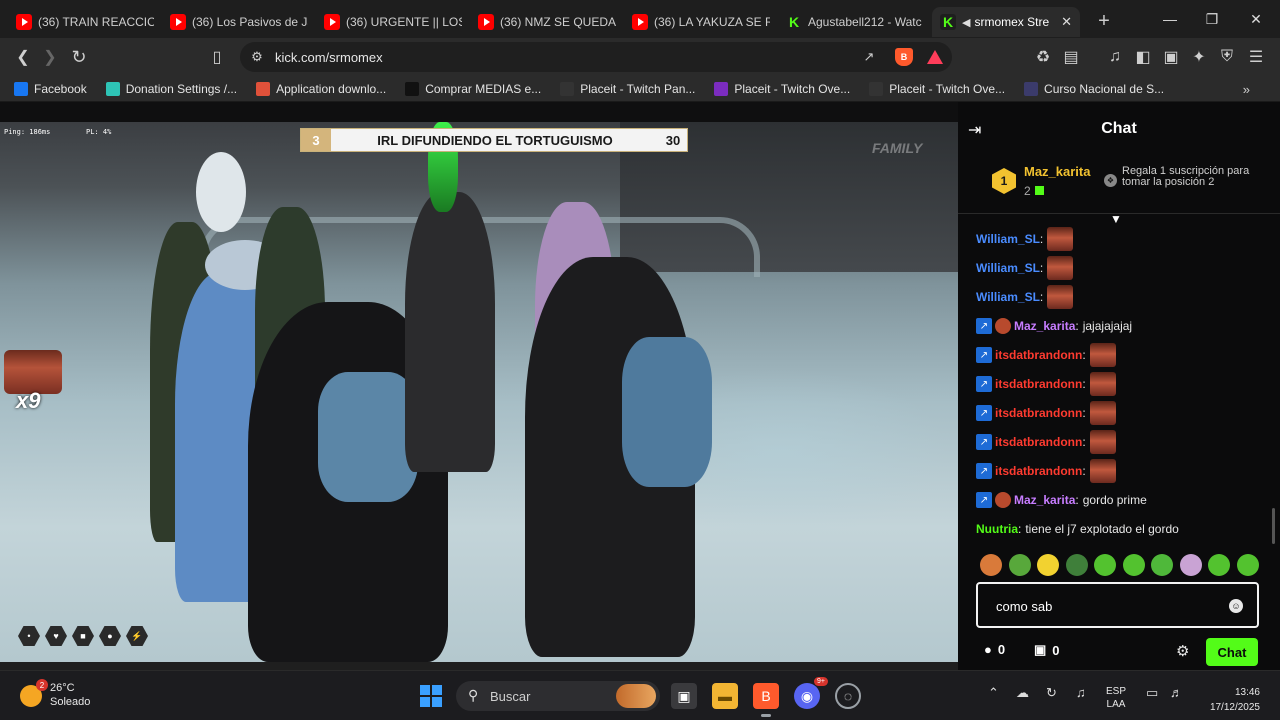  Describe the element at coordinates (1057, 171) in the screenshot. I see `pinned-username: Maz_karita` at that location.